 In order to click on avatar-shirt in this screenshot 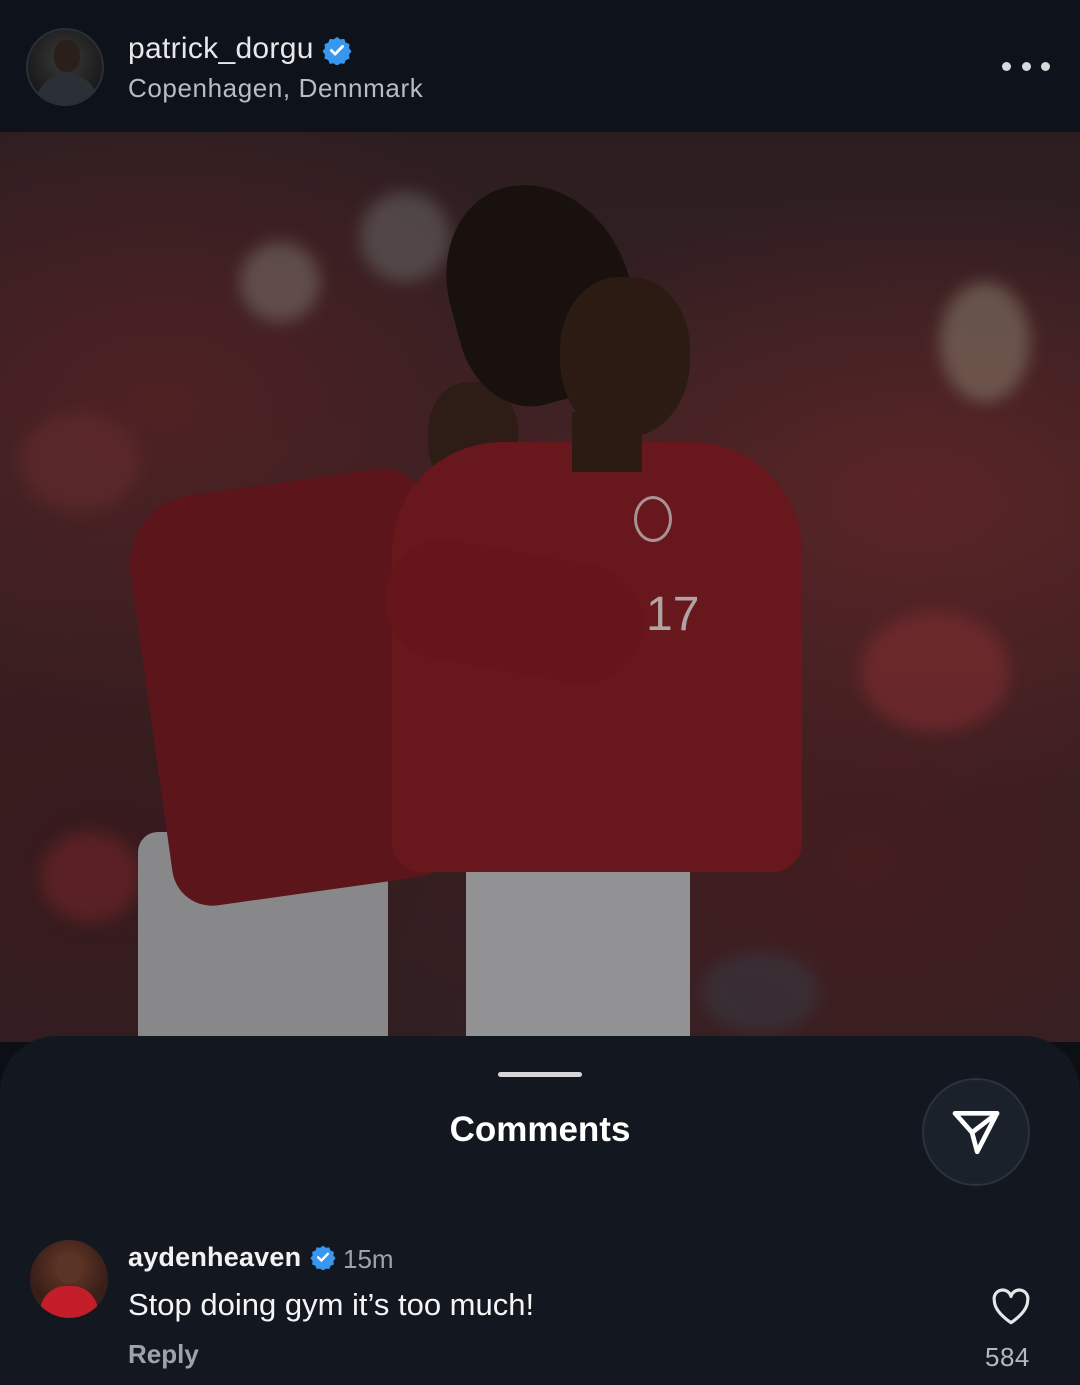, I will do `click(69, 1302)`.